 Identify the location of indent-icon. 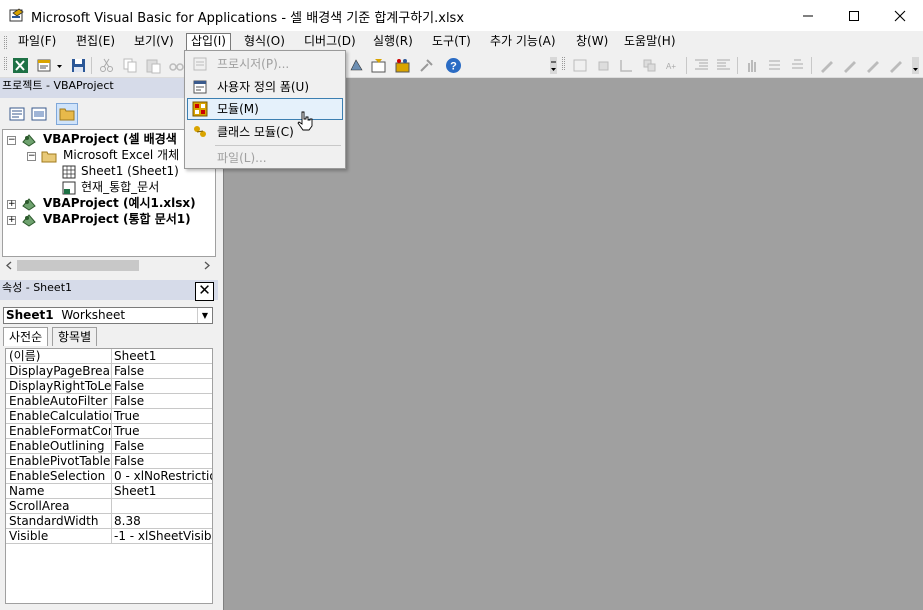
(701, 65).